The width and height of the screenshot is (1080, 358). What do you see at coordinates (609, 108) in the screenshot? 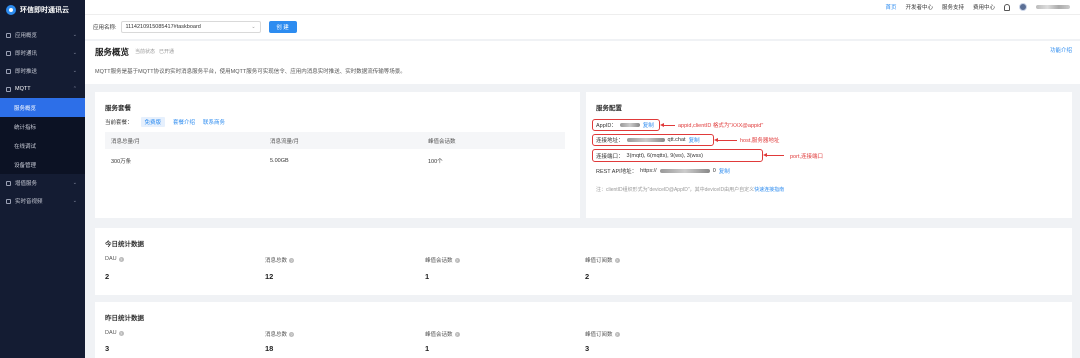
I see `config-card-title: 服务配置` at bounding box center [609, 108].